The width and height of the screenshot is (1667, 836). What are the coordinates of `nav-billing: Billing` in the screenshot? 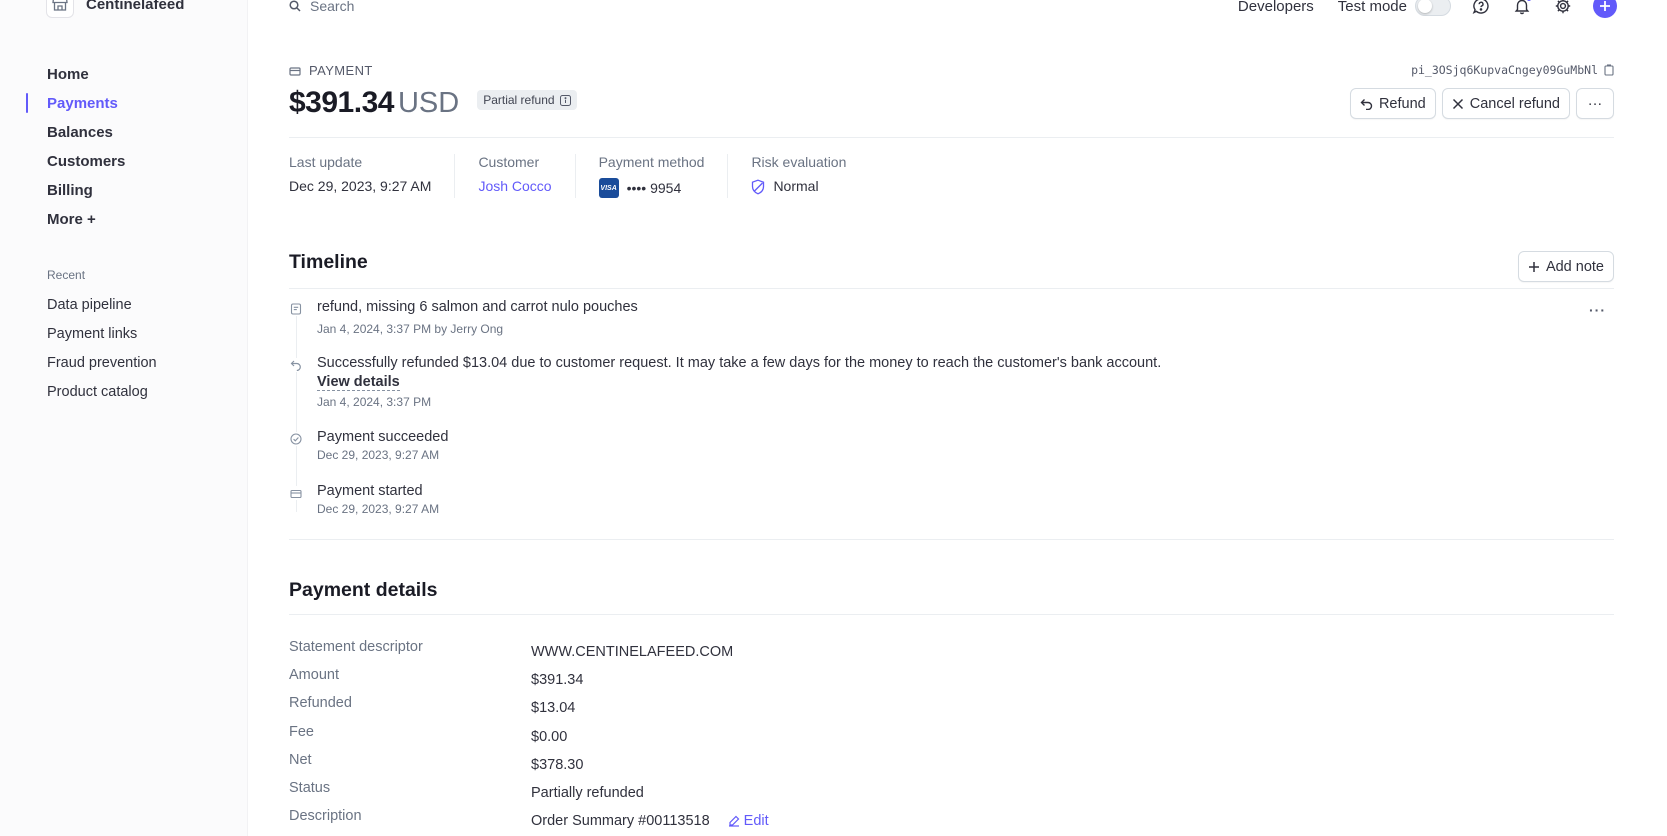 It's located at (86, 194).